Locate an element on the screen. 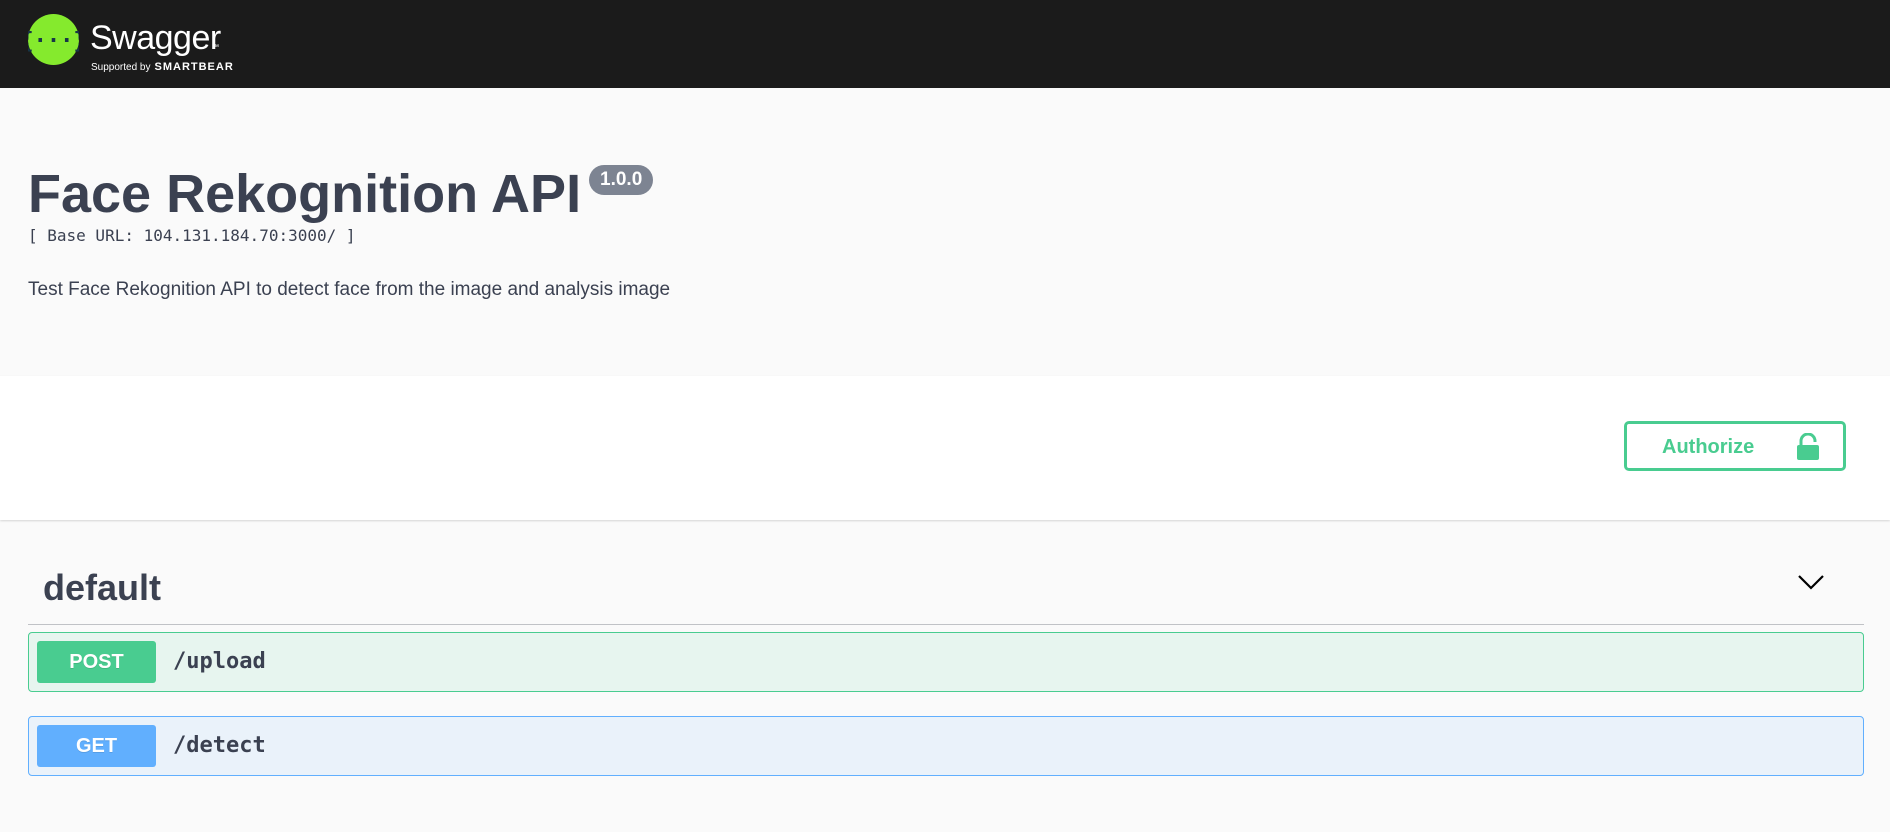 The image size is (1890, 832). tag-section-header: default is located at coordinates (946, 588).